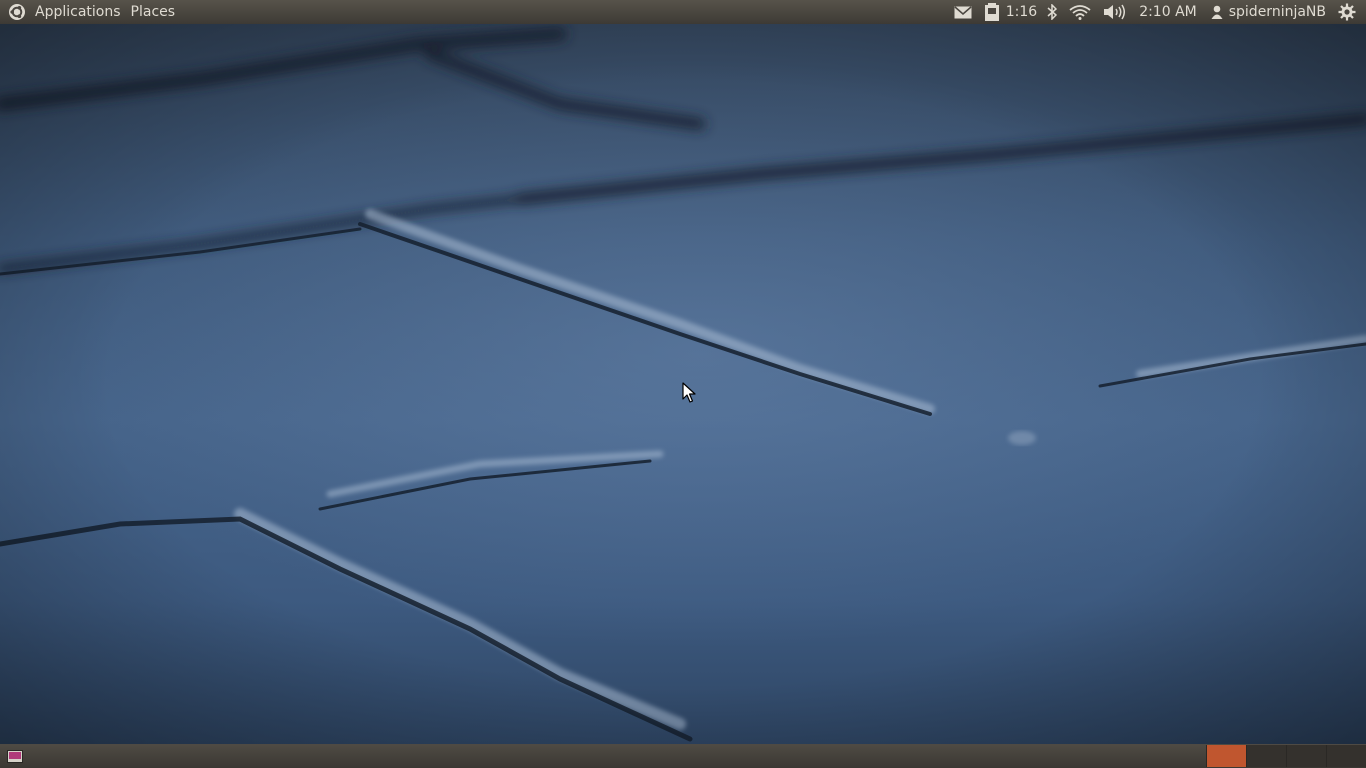 The width and height of the screenshot is (1366, 768). I want to click on ubuntu-logo-icon, so click(17, 12).